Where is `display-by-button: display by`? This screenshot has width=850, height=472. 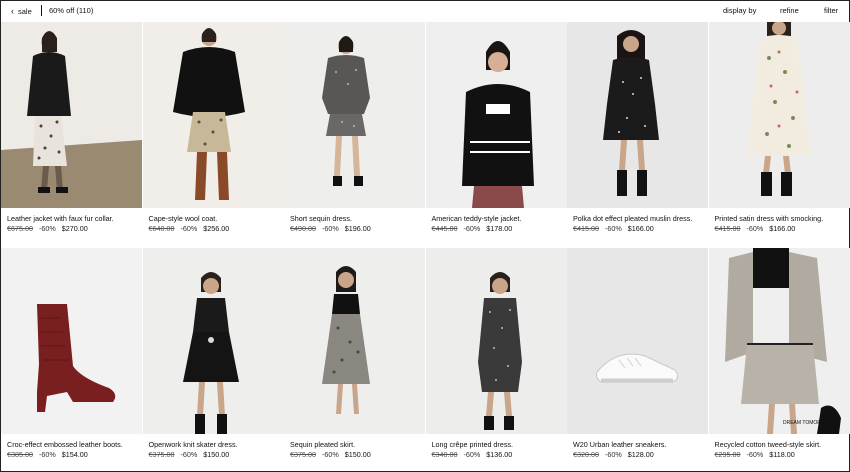 display-by-button: display by is located at coordinates (739, 10).